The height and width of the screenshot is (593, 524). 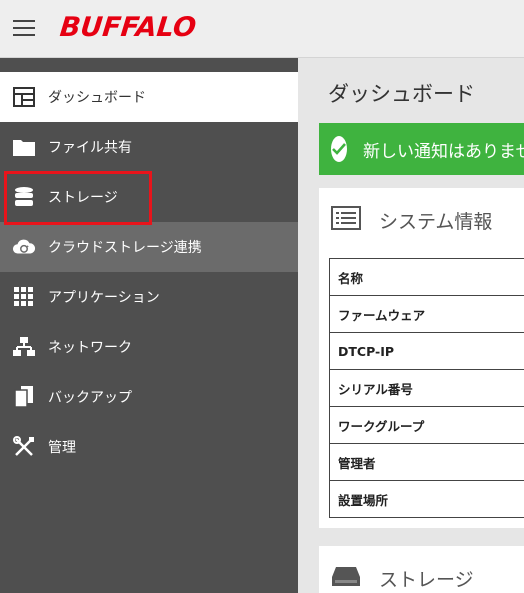 I want to click on sidebar-item-label: ファイル共有, so click(x=90, y=148).